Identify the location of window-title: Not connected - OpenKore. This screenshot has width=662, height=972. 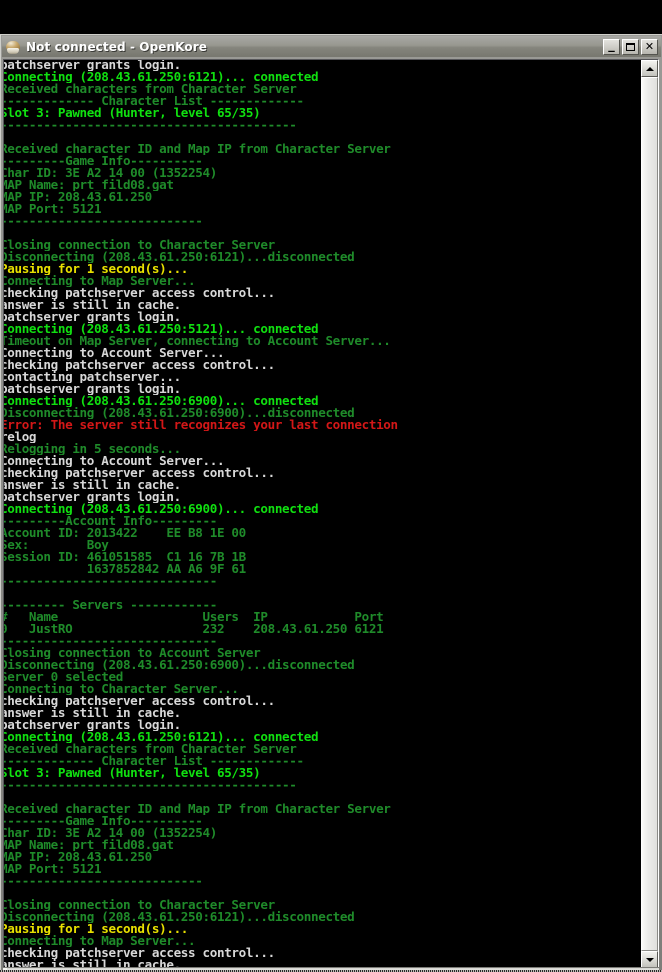
(116, 46).